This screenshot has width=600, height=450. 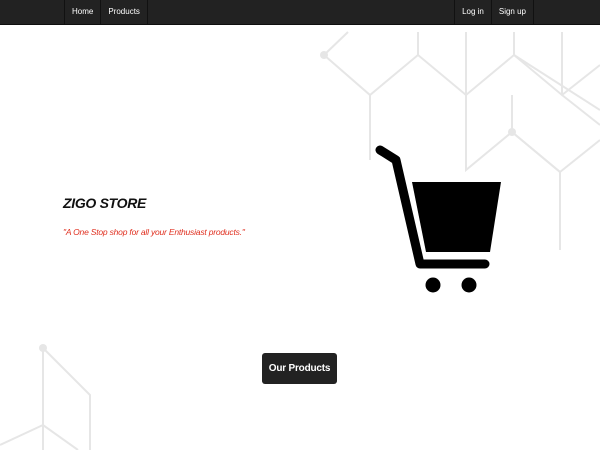 What do you see at coordinates (512, 12) in the screenshot?
I see `nav-link-signup: Sign up` at bounding box center [512, 12].